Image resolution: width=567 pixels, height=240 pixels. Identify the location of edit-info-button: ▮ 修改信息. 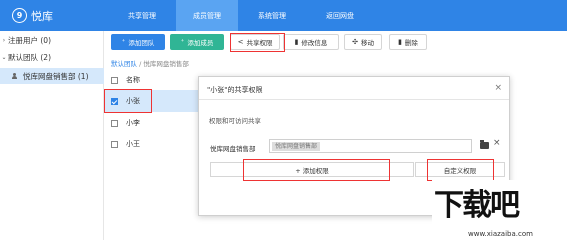
(311, 42).